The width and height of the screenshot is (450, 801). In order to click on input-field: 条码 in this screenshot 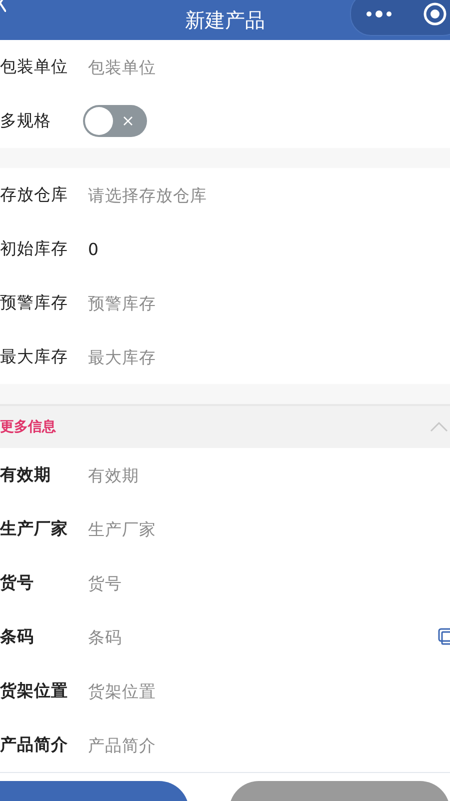, I will do `click(263, 637)`.